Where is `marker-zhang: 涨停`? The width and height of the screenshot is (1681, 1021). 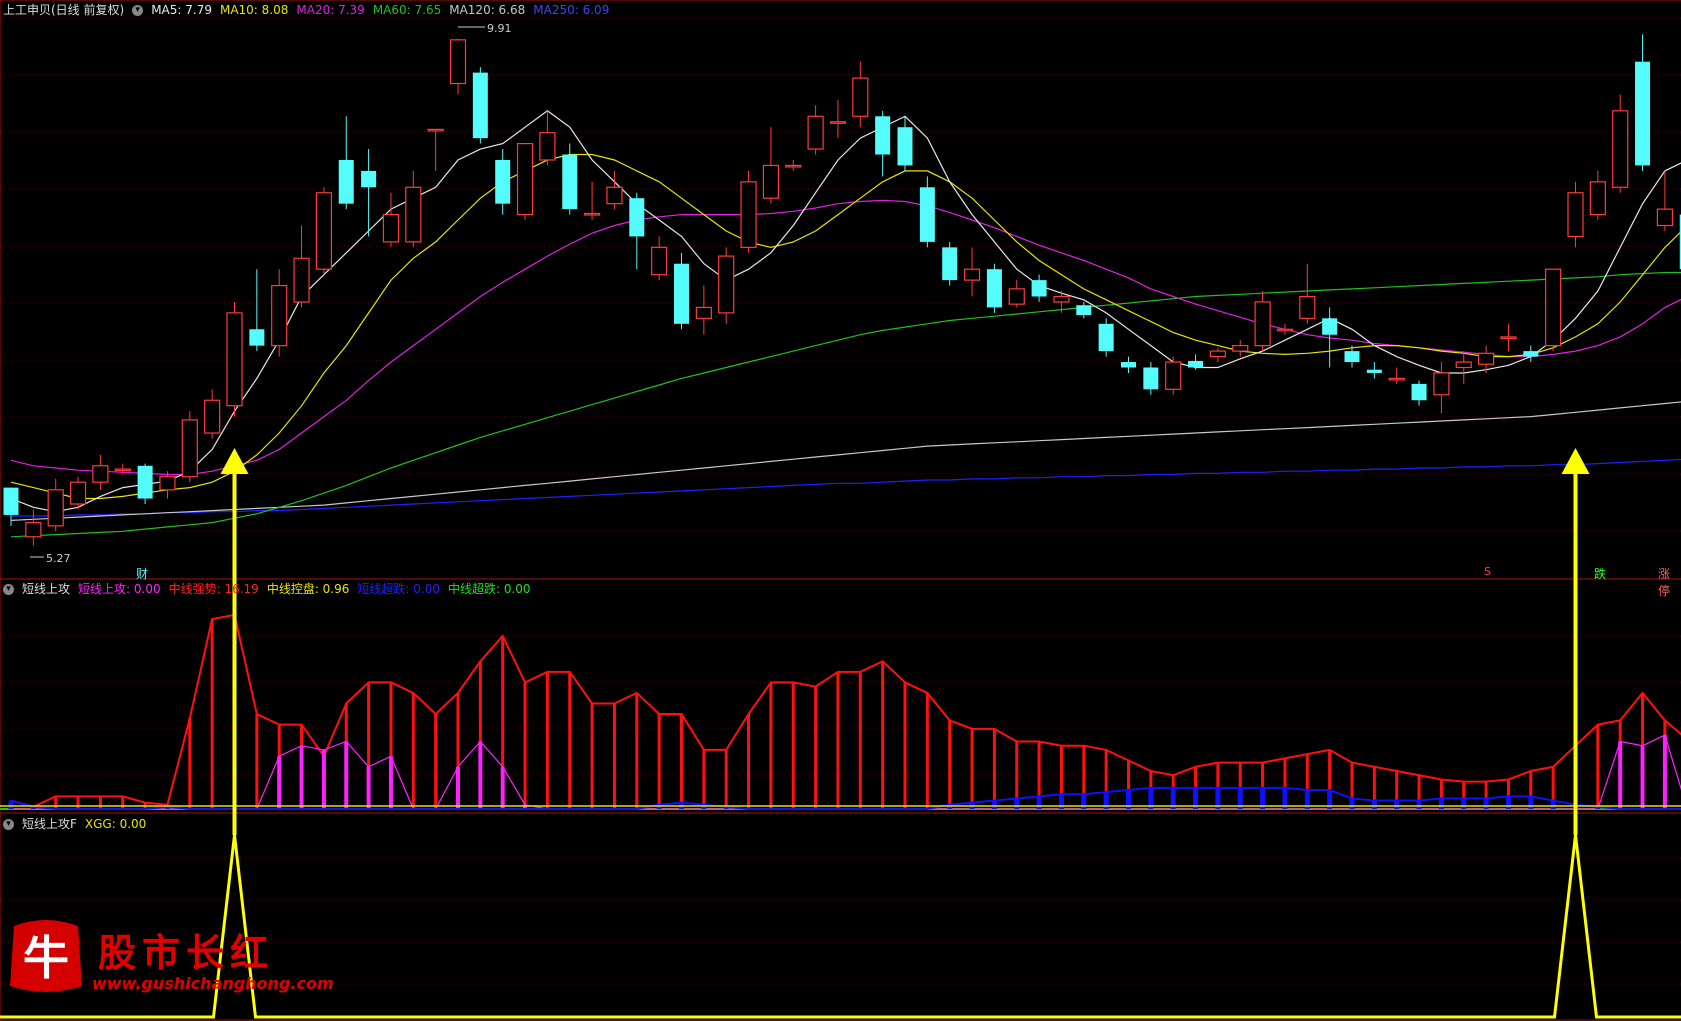 marker-zhang: 涨停 is located at coordinates (1664, 582).